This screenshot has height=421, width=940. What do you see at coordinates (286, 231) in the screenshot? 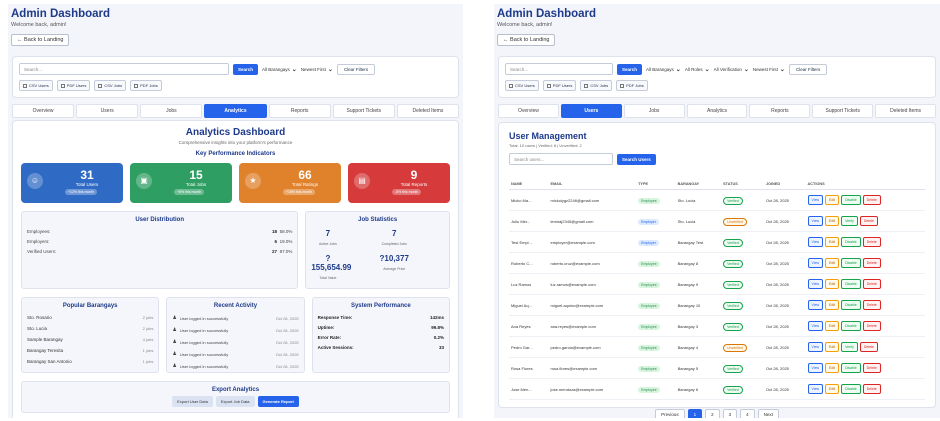
I see `row-pct: 58.0%` at bounding box center [286, 231].